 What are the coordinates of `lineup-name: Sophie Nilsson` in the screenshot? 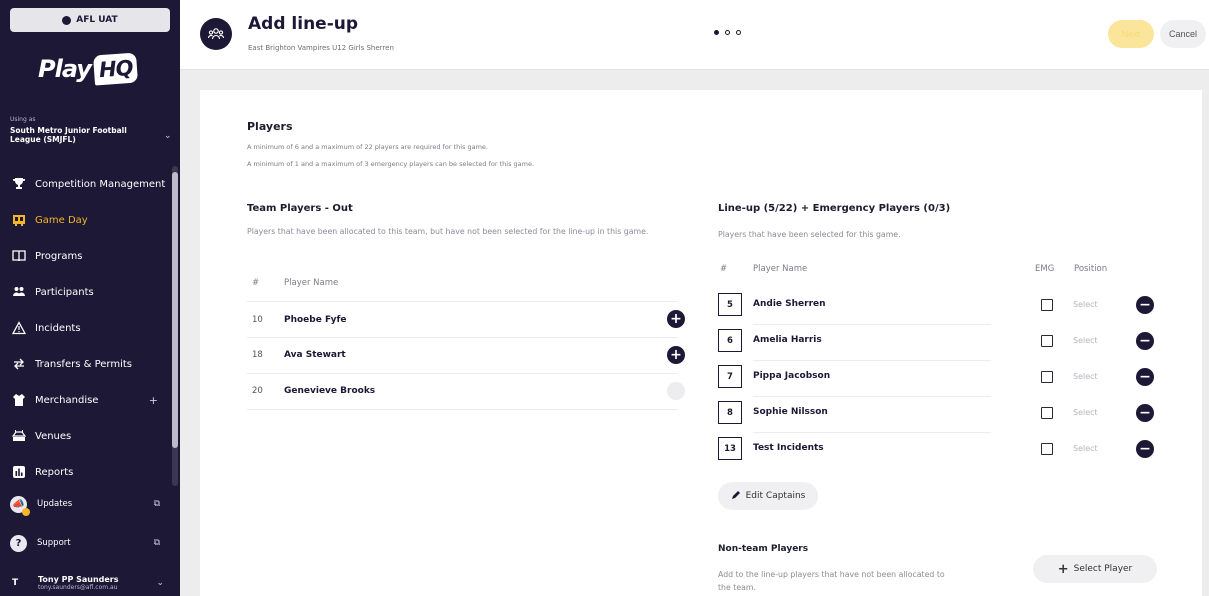 It's located at (790, 412).